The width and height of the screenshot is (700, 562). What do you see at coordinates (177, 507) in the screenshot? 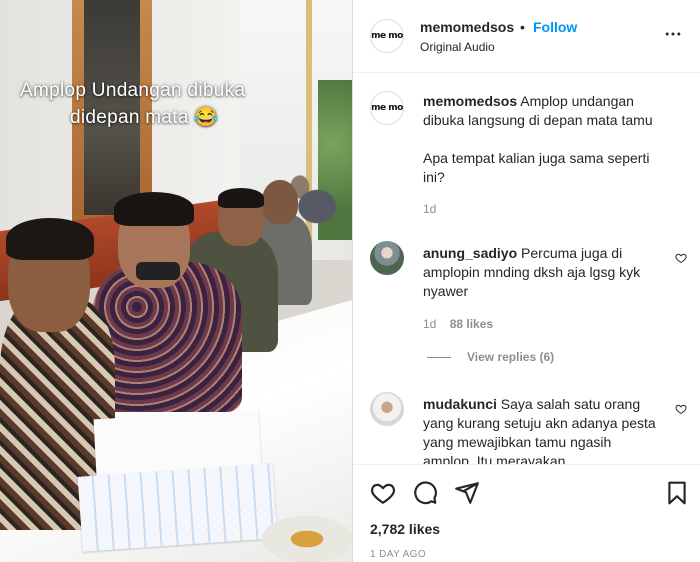
I see `video-guest-book` at bounding box center [177, 507].